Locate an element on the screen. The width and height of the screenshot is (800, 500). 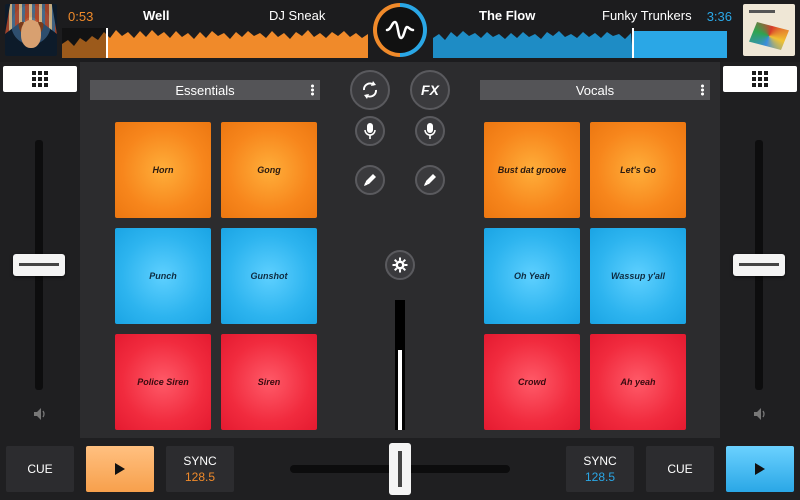
app-logo is located at coordinates (400, 30).